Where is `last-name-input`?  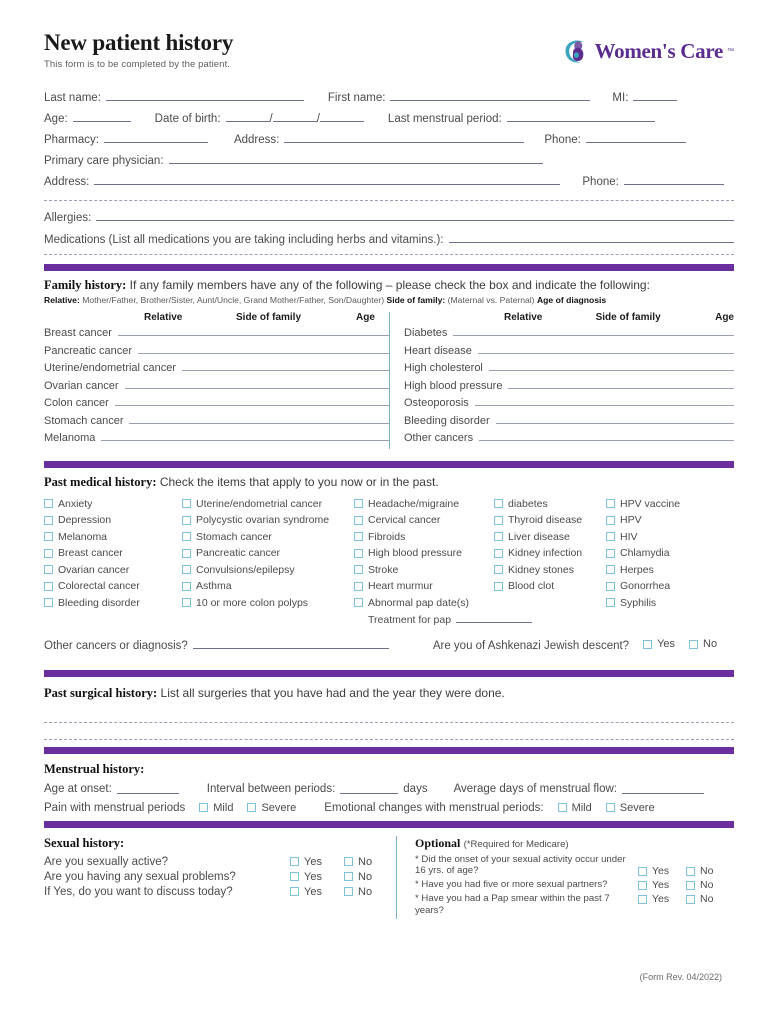 last-name-input is located at coordinates (204, 95).